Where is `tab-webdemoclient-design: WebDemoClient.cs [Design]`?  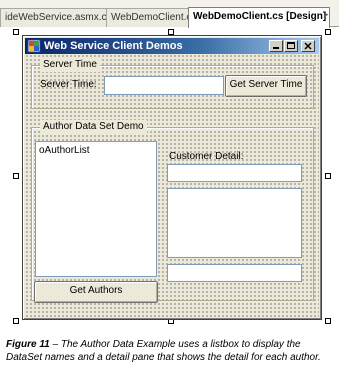 tab-webdemoclient-design: WebDemoClient.cs [Design] is located at coordinates (259, 17).